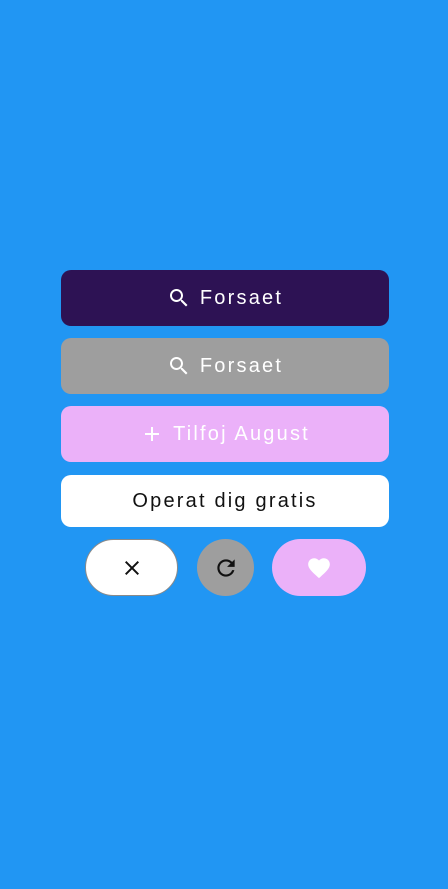  Describe the element at coordinates (241, 297) in the screenshot. I see `forsaet-button-label: Forsaet` at that location.